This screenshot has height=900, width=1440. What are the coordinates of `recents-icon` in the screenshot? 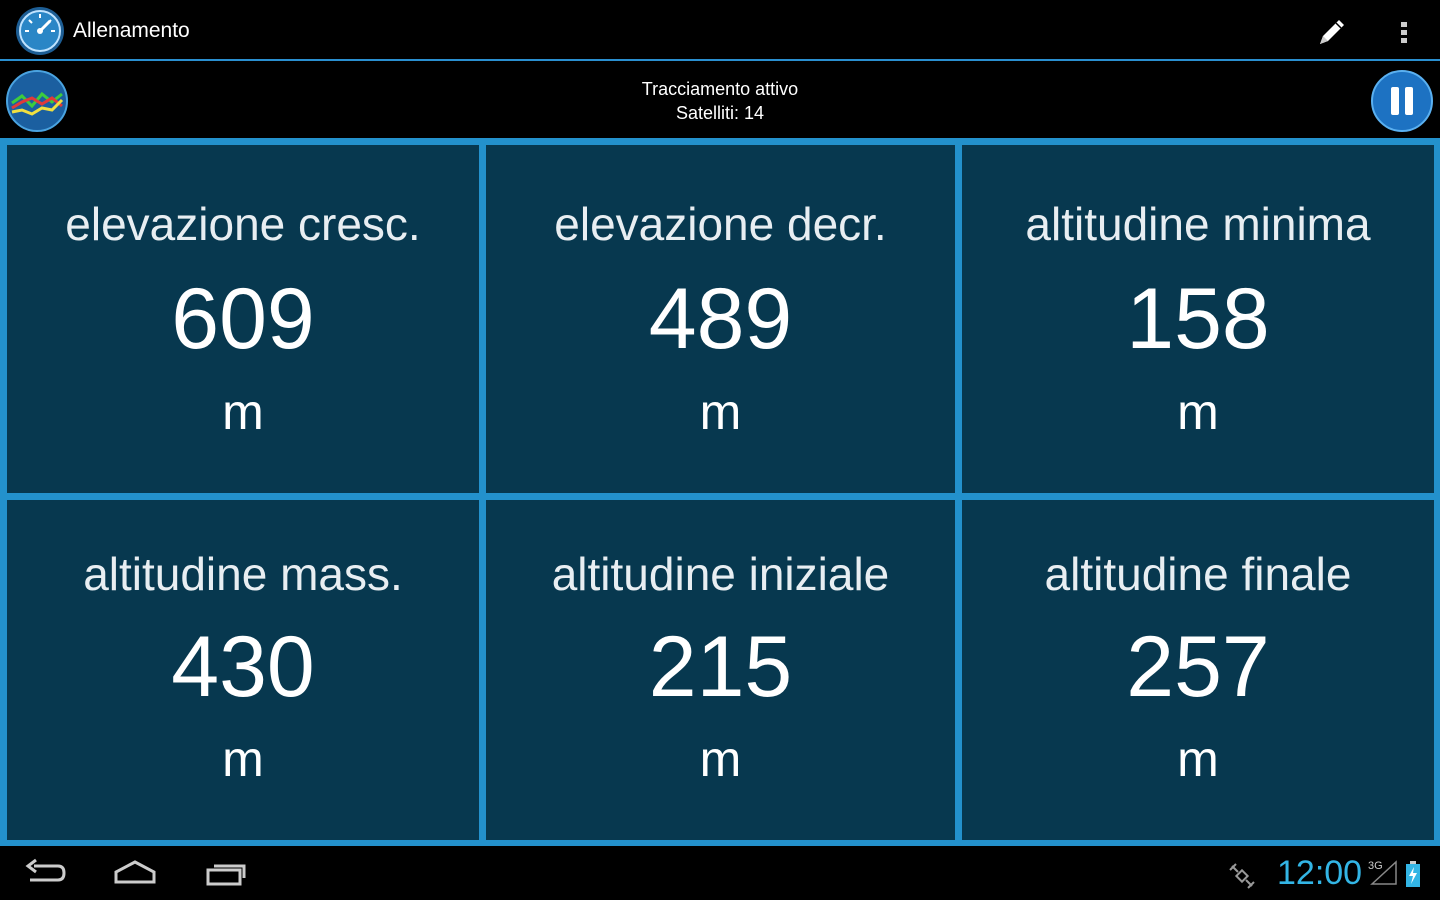 It's located at (226, 873).